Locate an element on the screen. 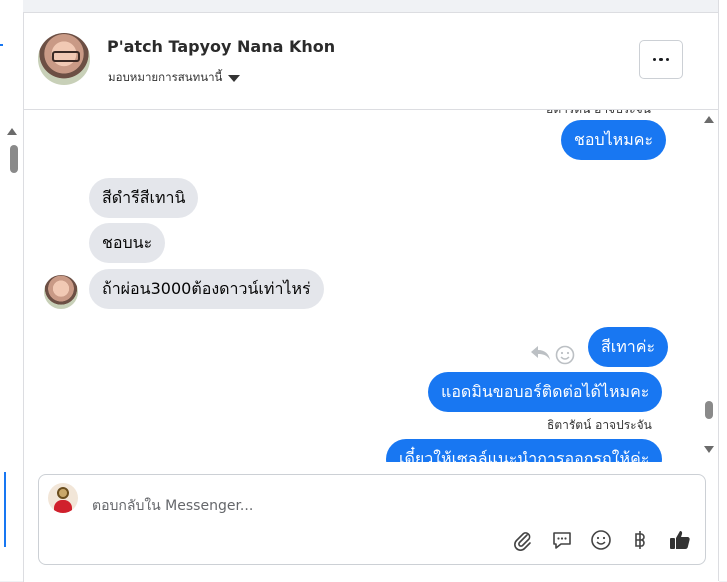  more-dots-icon is located at coordinates (661, 59).